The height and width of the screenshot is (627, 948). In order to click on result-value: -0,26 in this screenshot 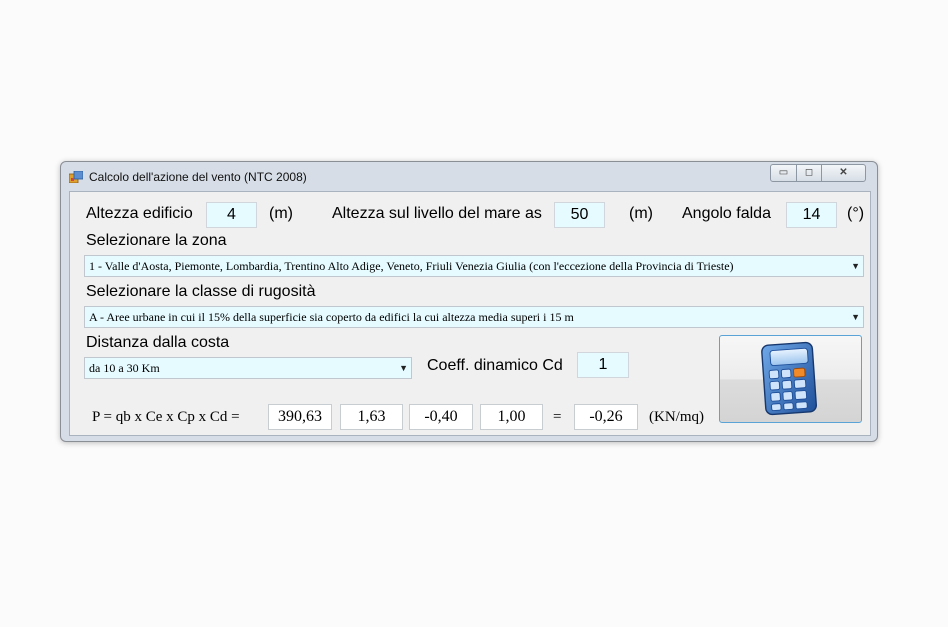, I will do `click(606, 417)`.